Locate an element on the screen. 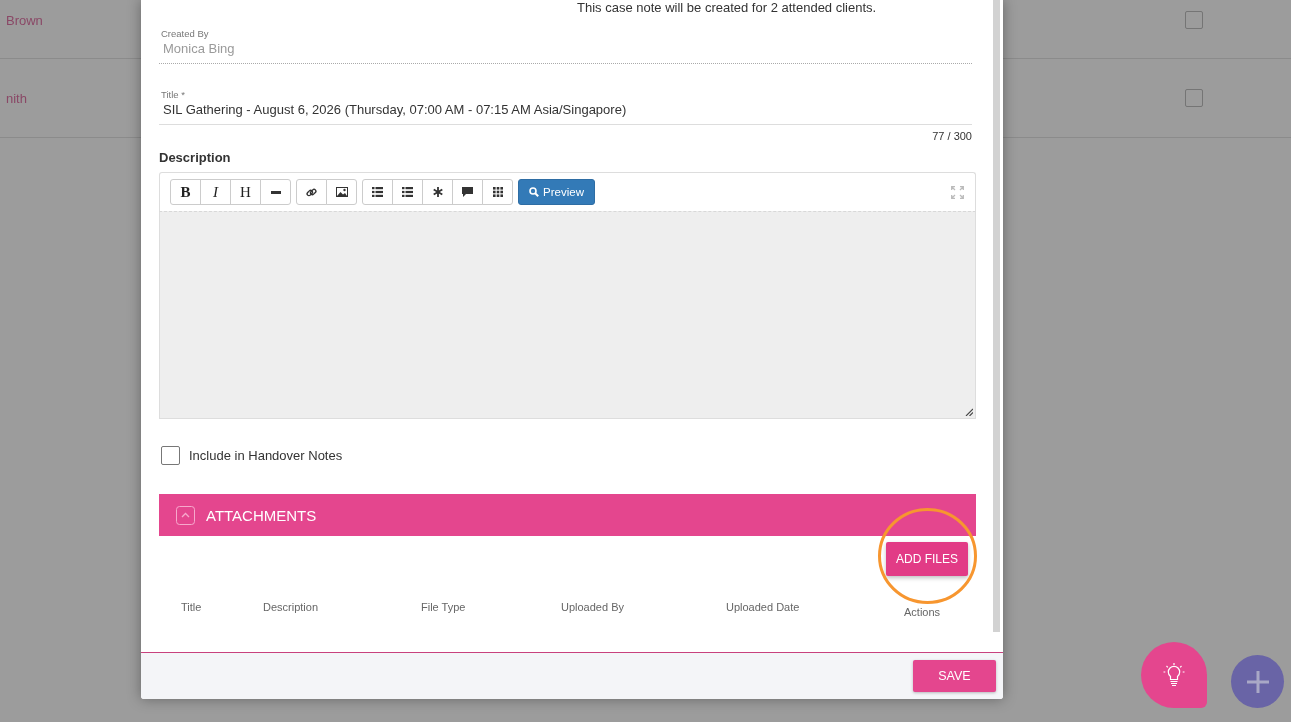 The width and height of the screenshot is (1291, 722). image-icon is located at coordinates (341, 192).